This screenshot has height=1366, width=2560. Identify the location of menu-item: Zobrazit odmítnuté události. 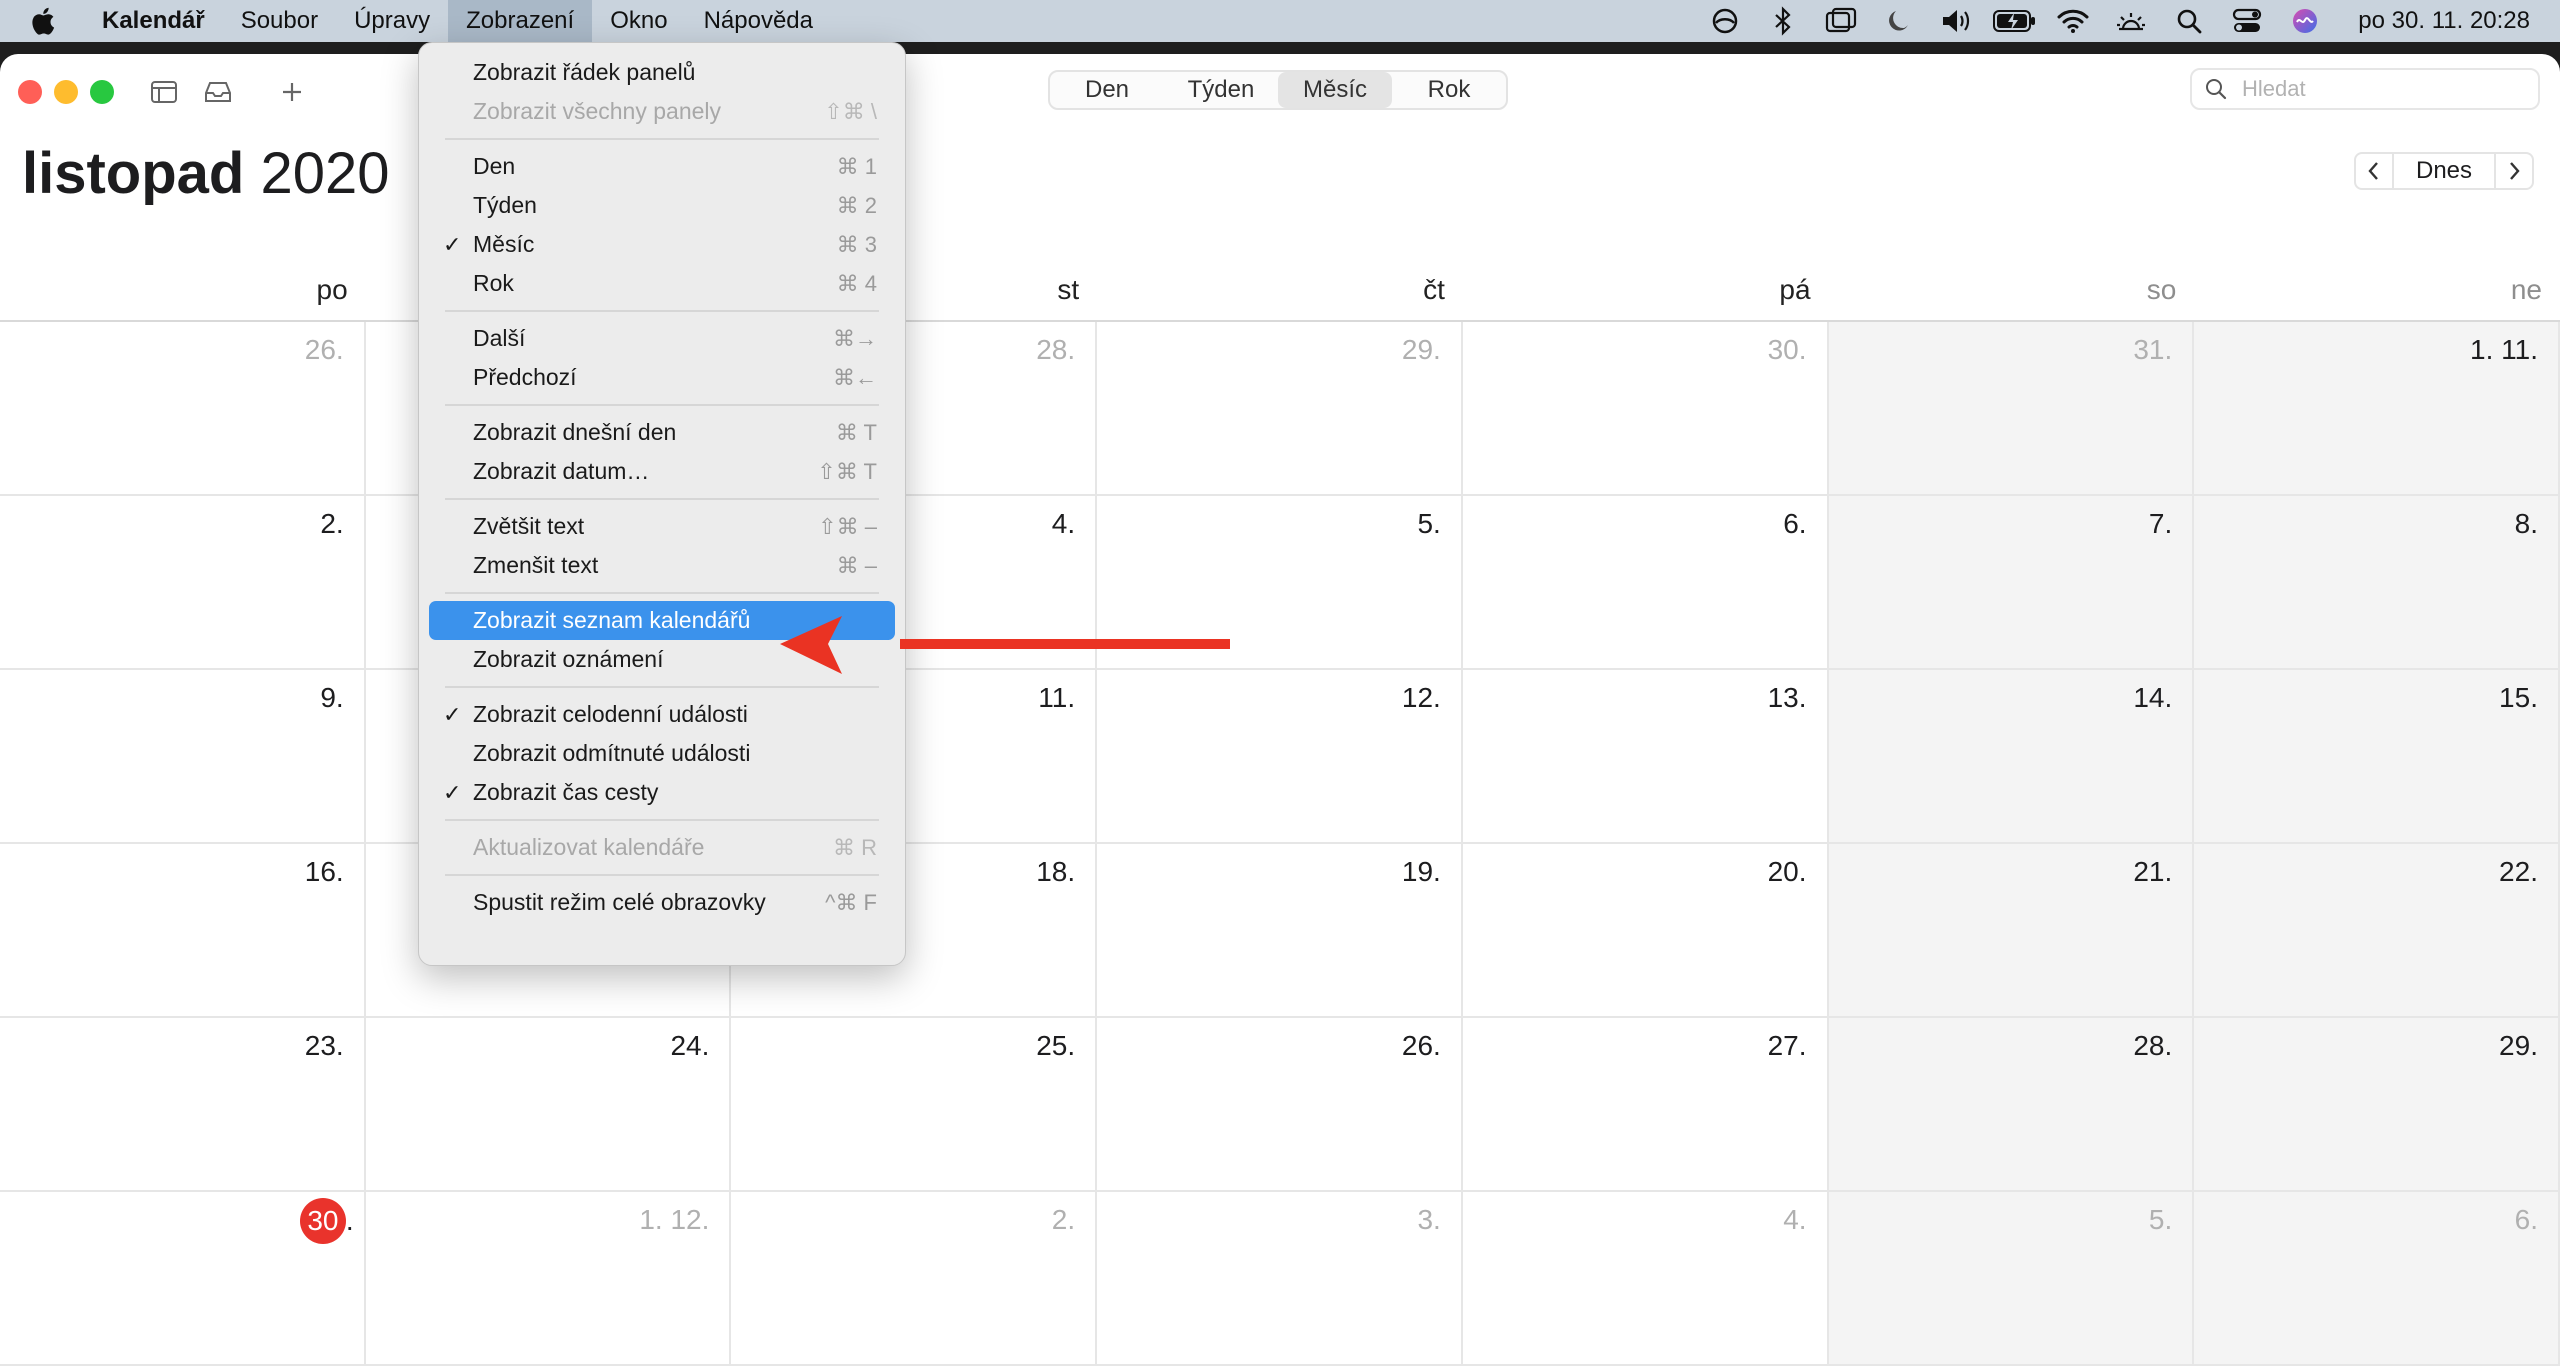
(662, 753).